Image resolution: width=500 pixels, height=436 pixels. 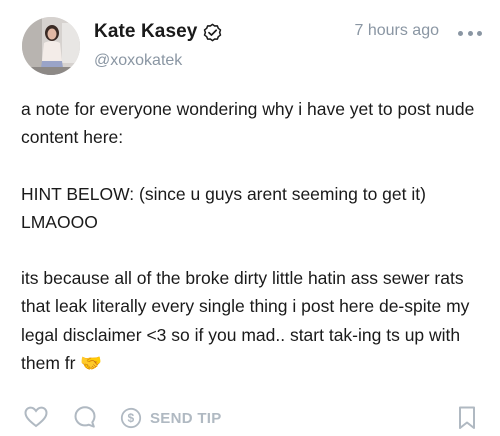 I want to click on heart-icon, so click(x=36, y=419).